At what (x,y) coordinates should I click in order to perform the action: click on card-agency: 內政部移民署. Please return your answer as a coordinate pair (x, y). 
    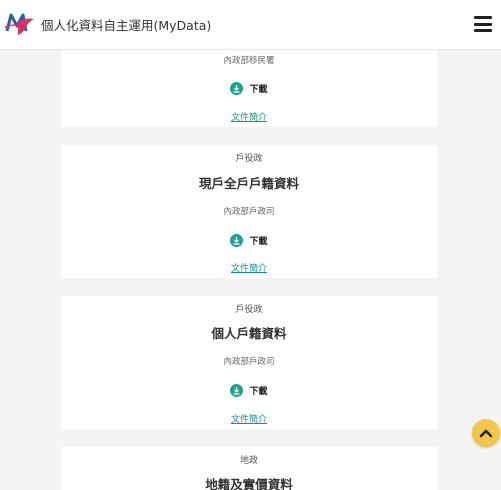
    Looking at the image, I should click on (249, 61).